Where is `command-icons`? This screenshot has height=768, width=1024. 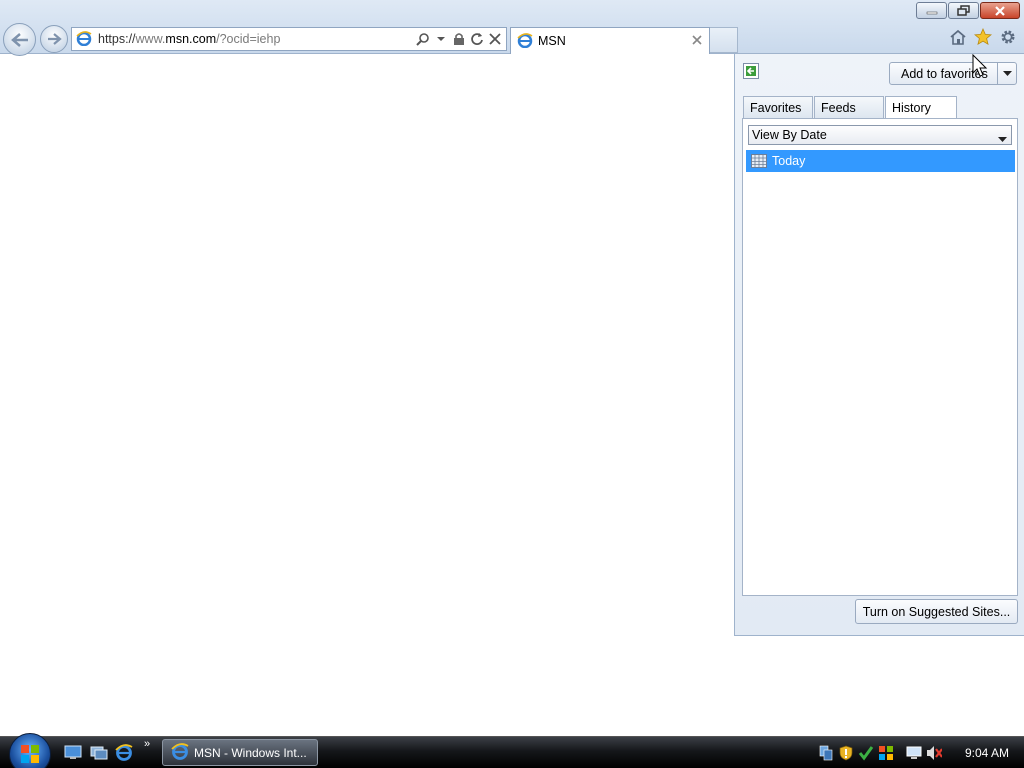 command-icons is located at coordinates (983, 37).